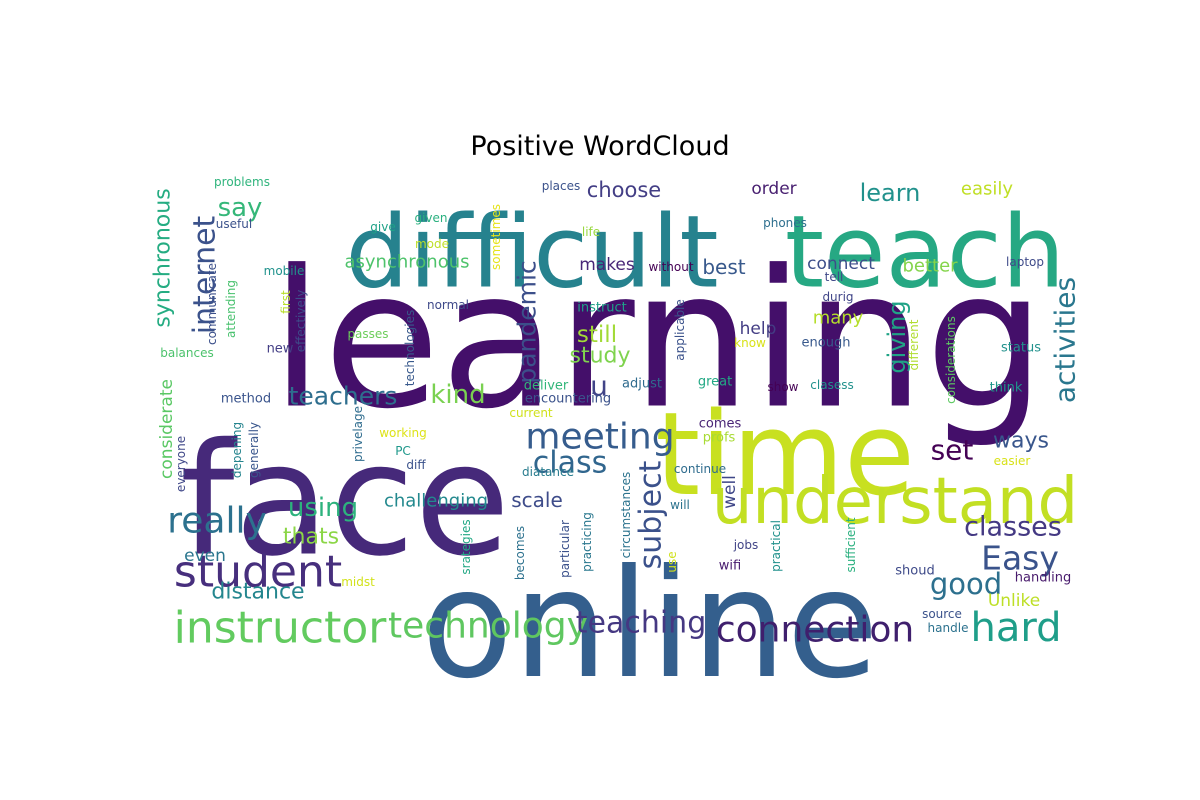 This screenshot has width=1200, height=800. I want to click on word-kind: kind, so click(457, 395).